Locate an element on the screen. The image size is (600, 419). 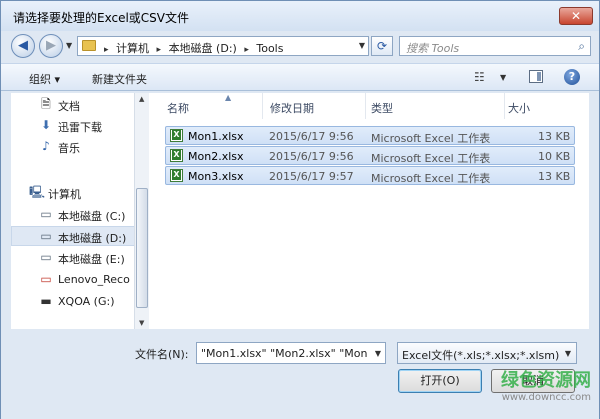
music-icon: ♪ is located at coordinates (46, 146).